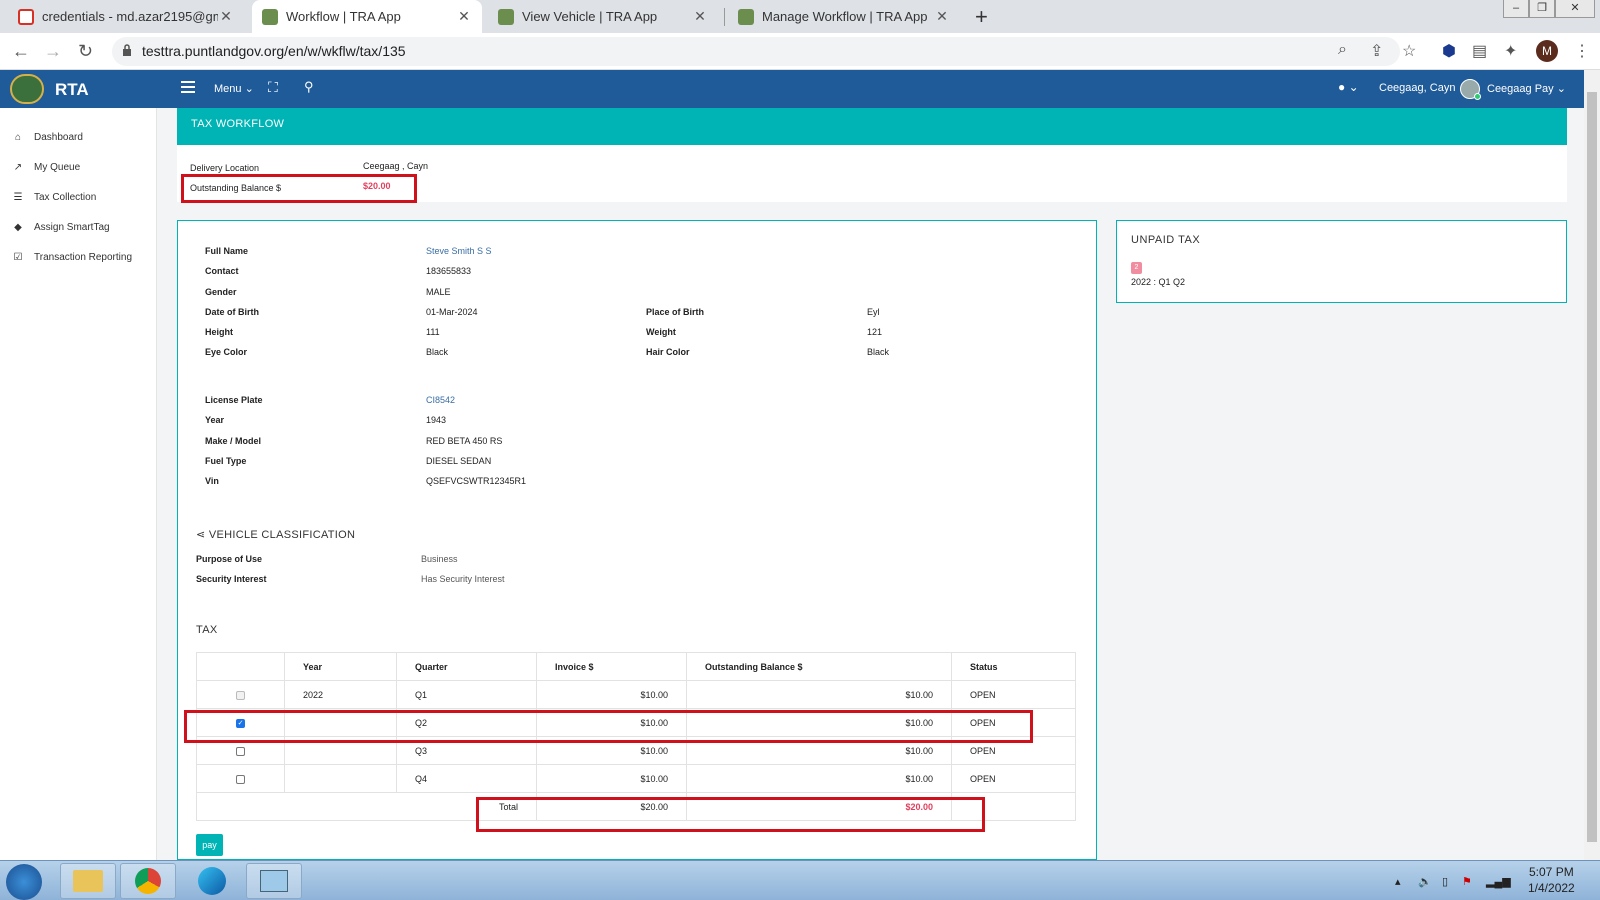  Describe the element at coordinates (1510, 51) in the screenshot. I see `puzzle-icon: ✦` at that location.